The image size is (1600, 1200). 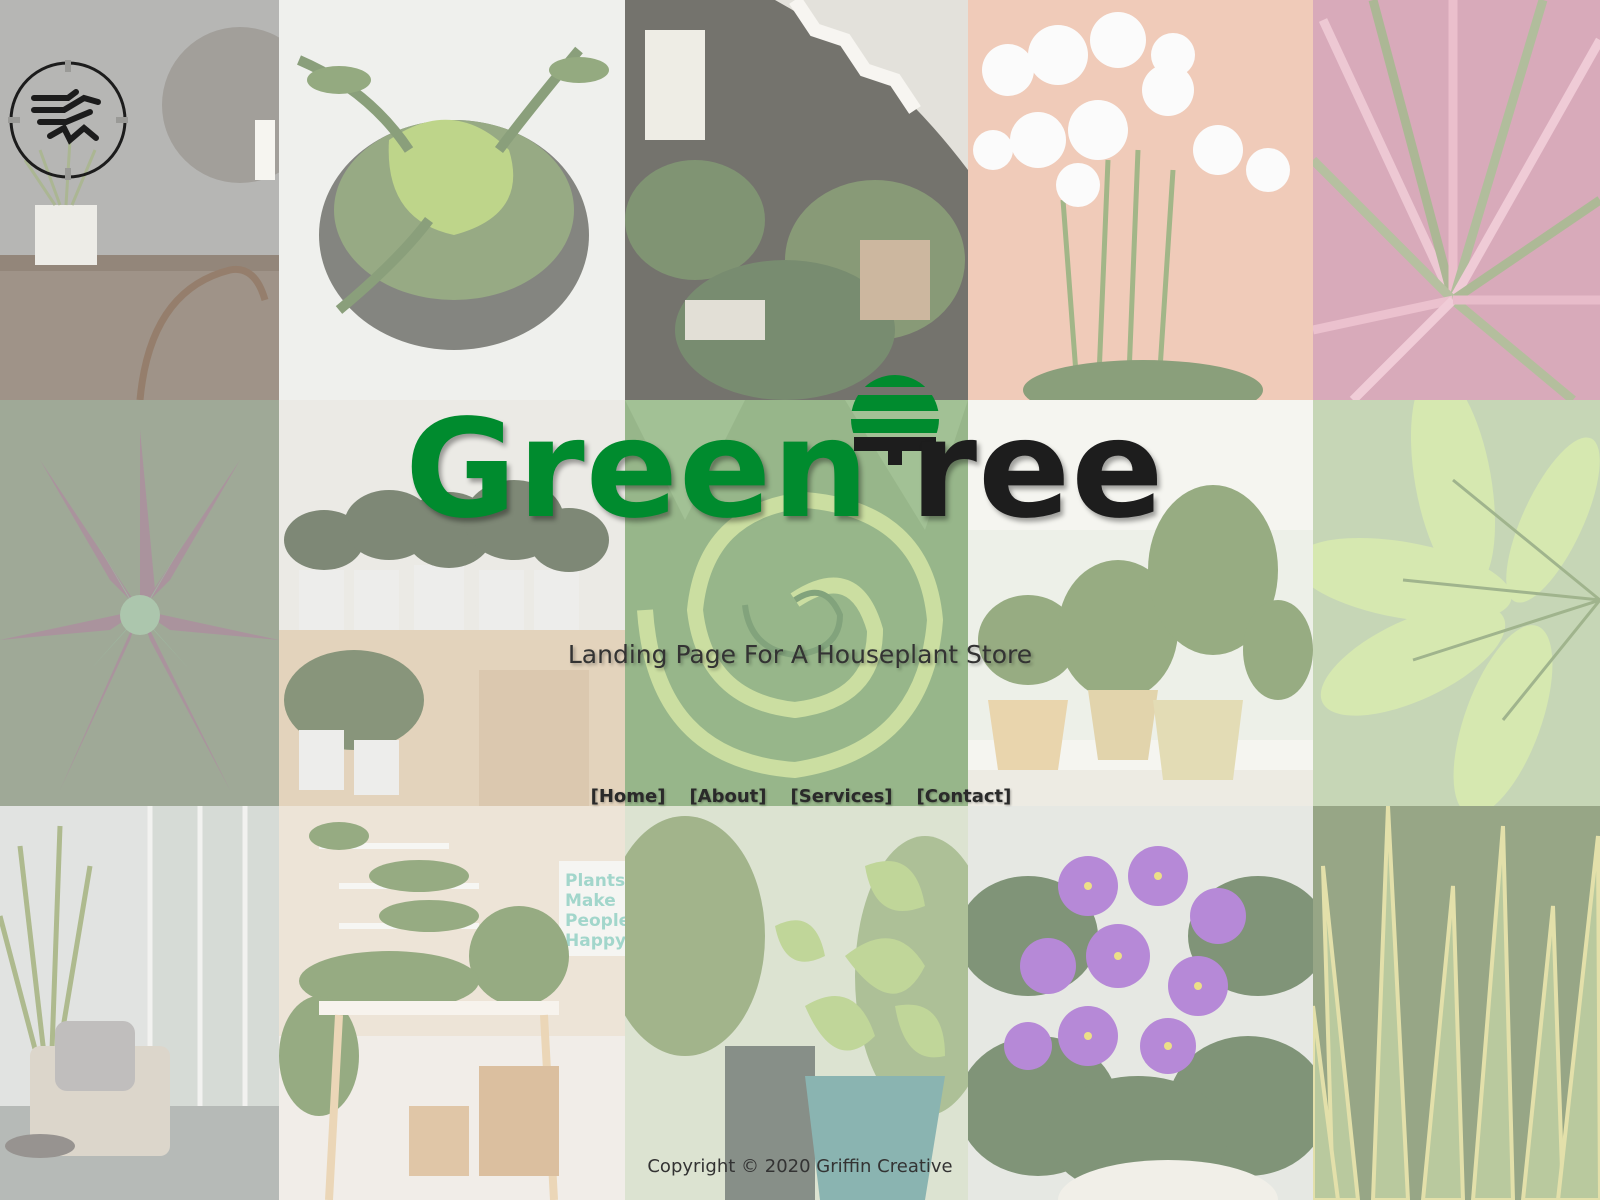 I want to click on photo-tile-purple-succulent, so click(x=139, y=603).